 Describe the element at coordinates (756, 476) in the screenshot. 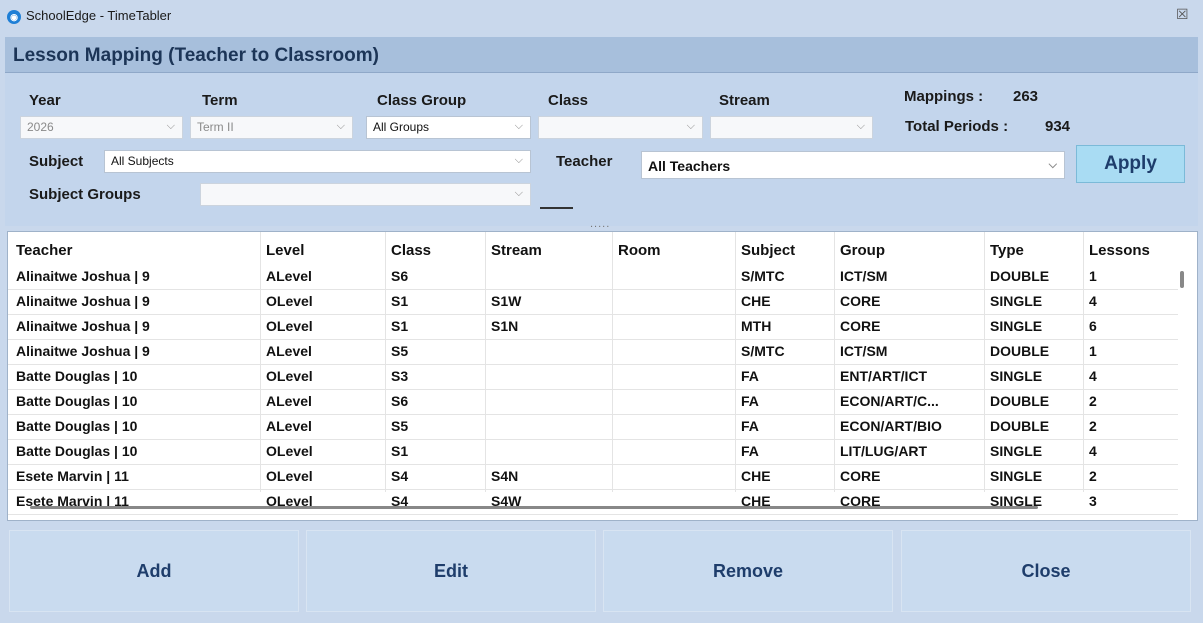

I see `cell-subject: CHE` at that location.